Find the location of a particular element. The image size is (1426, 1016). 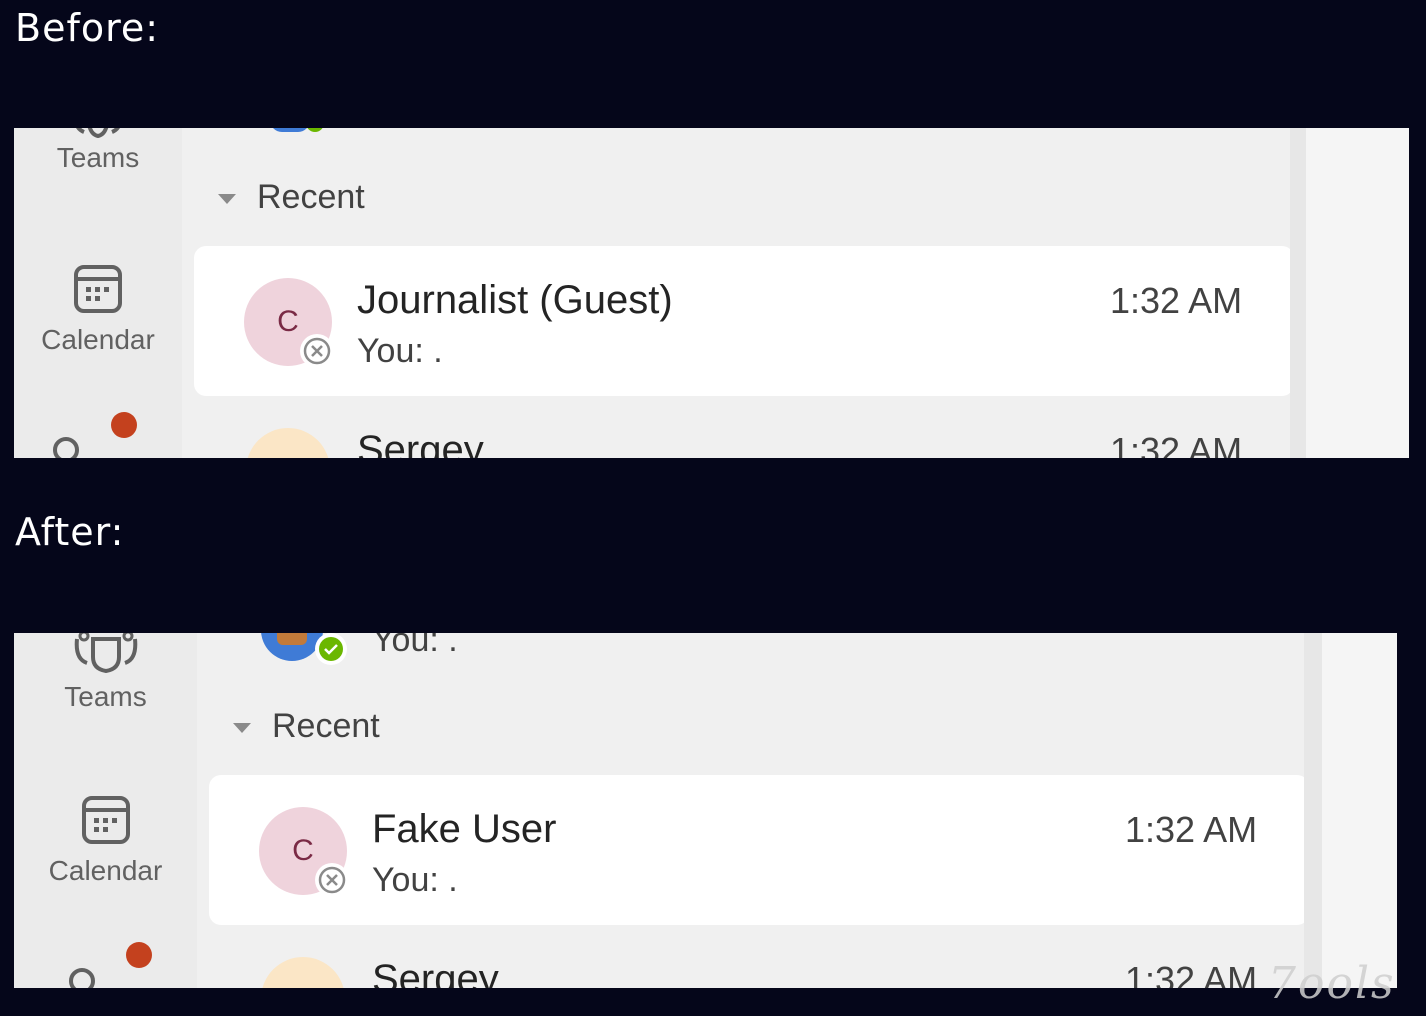

teams-icon is located at coordinates (105, 653).